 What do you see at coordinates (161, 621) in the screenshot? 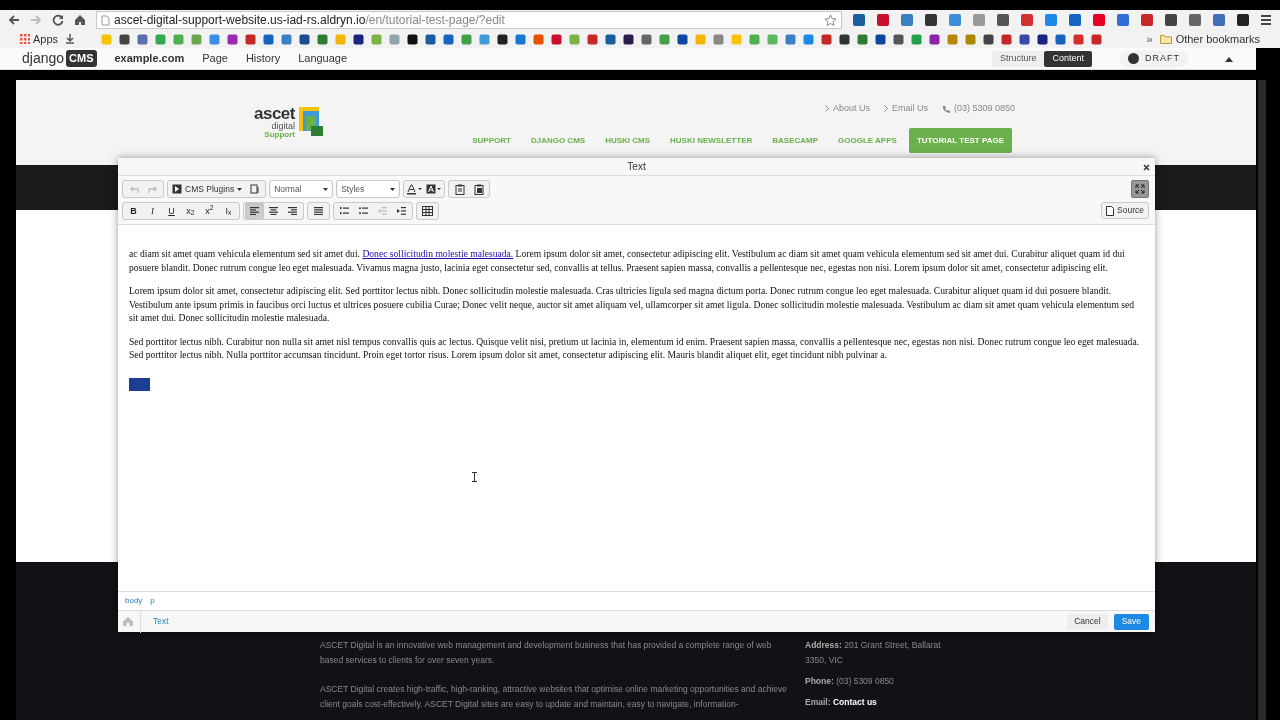
I see `breadcrumb-item: Text` at bounding box center [161, 621].